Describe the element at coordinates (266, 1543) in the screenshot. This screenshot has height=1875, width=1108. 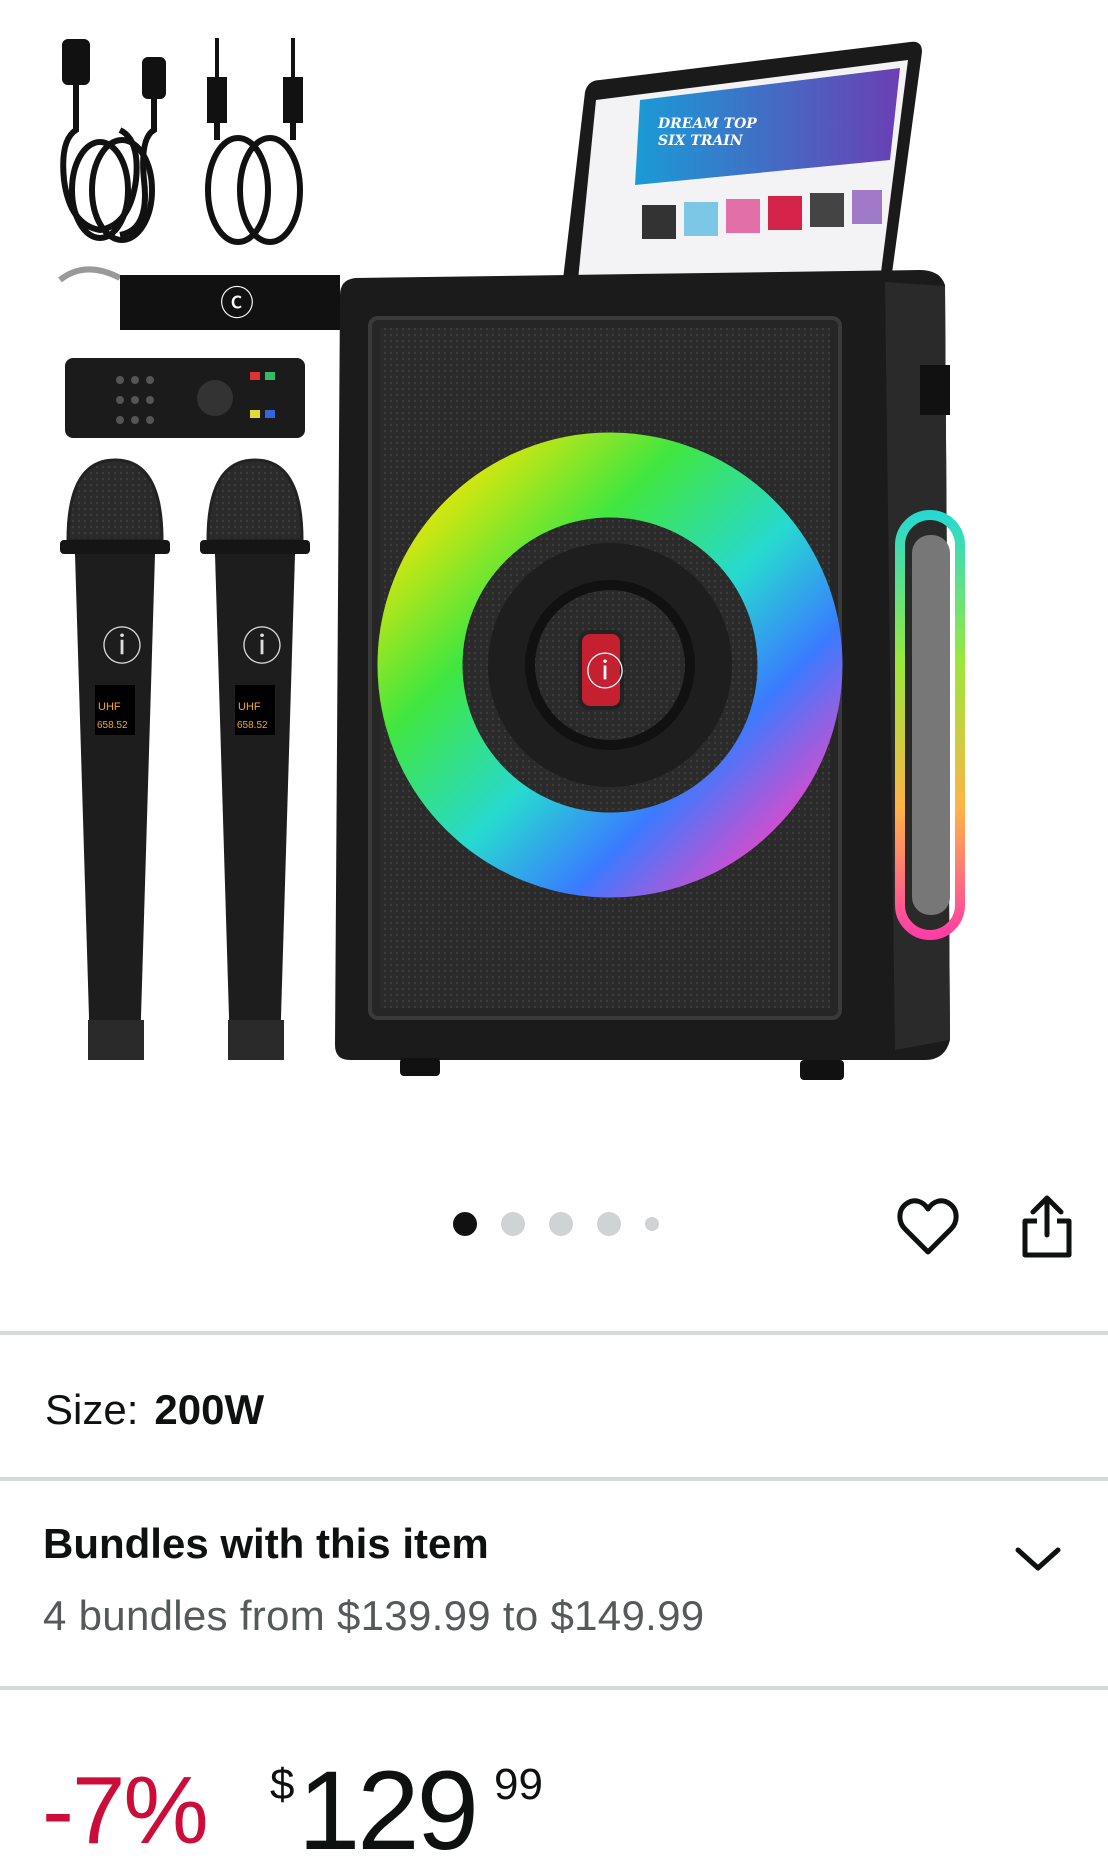
I see `bundles-title: Bundles with this item` at that location.